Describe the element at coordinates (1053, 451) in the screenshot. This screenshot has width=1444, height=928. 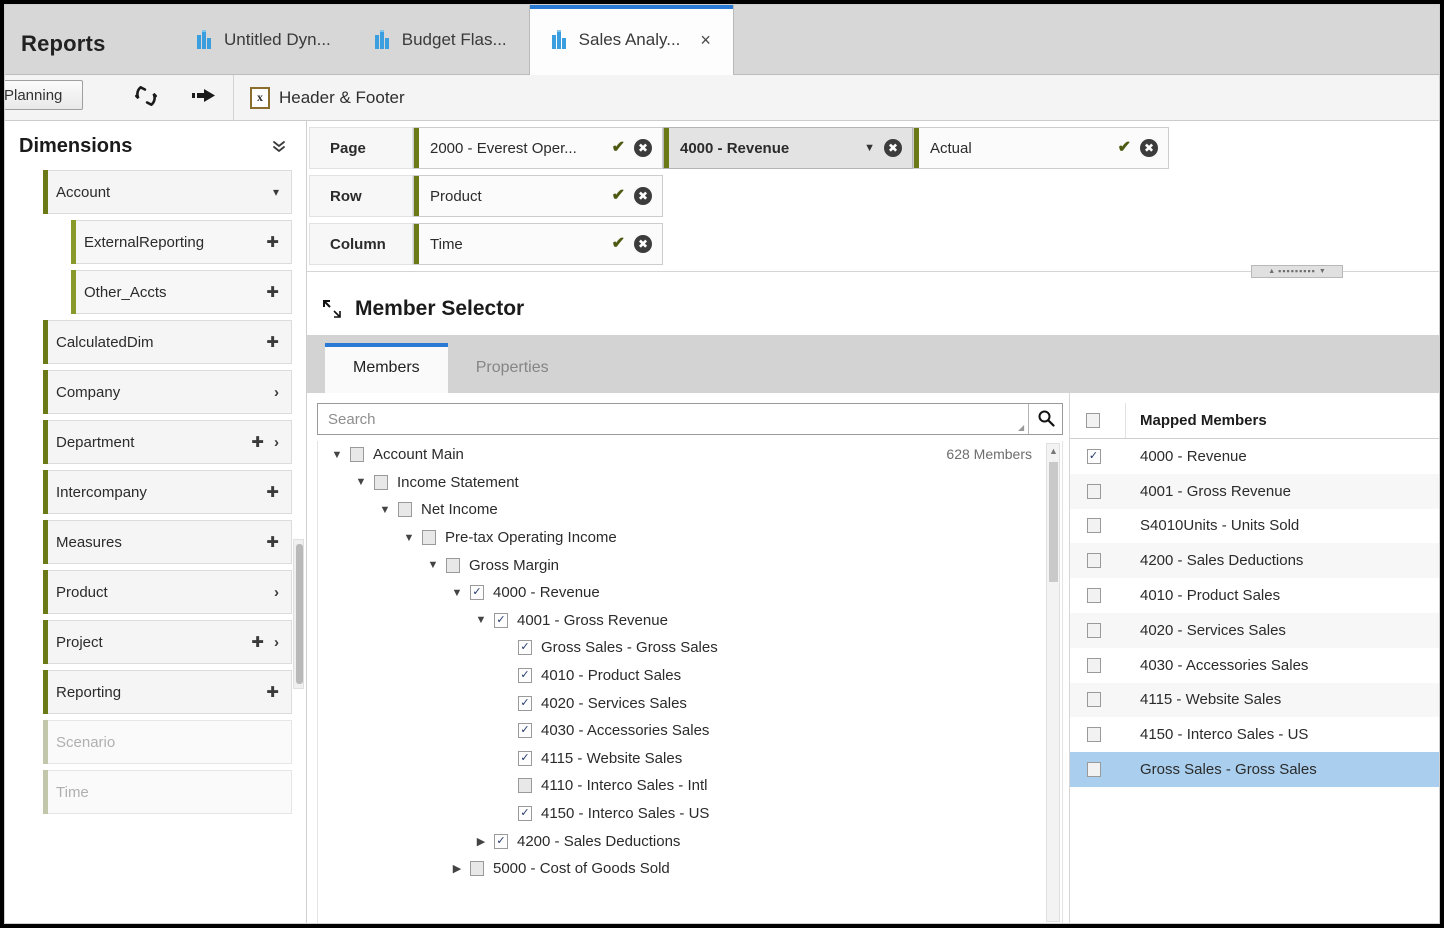
I see `scroll-up-arrow-icon: ▲` at that location.